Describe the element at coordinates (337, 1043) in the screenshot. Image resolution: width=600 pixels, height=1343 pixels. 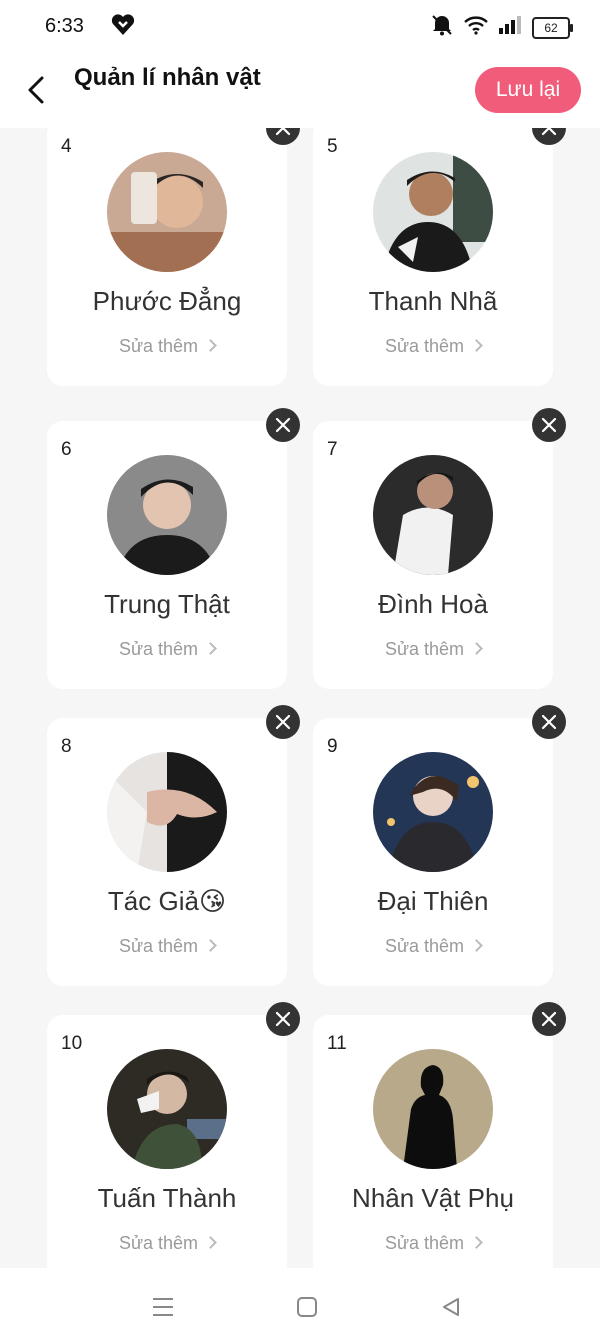
I see `character-number: 11` at that location.